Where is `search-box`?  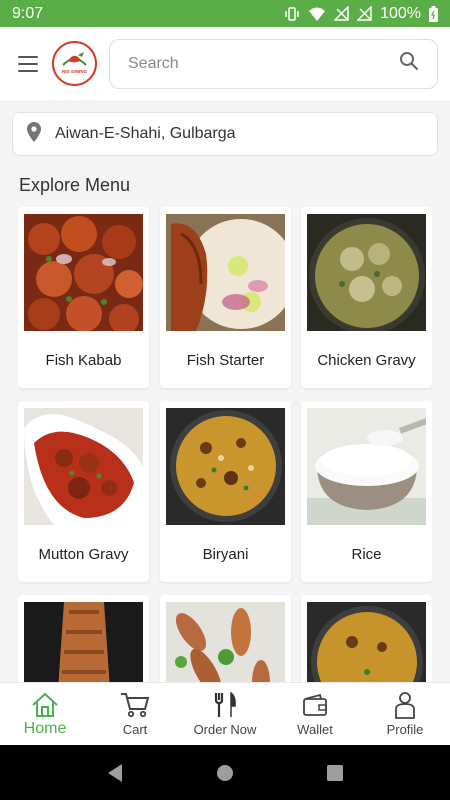 search-box is located at coordinates (273, 63).